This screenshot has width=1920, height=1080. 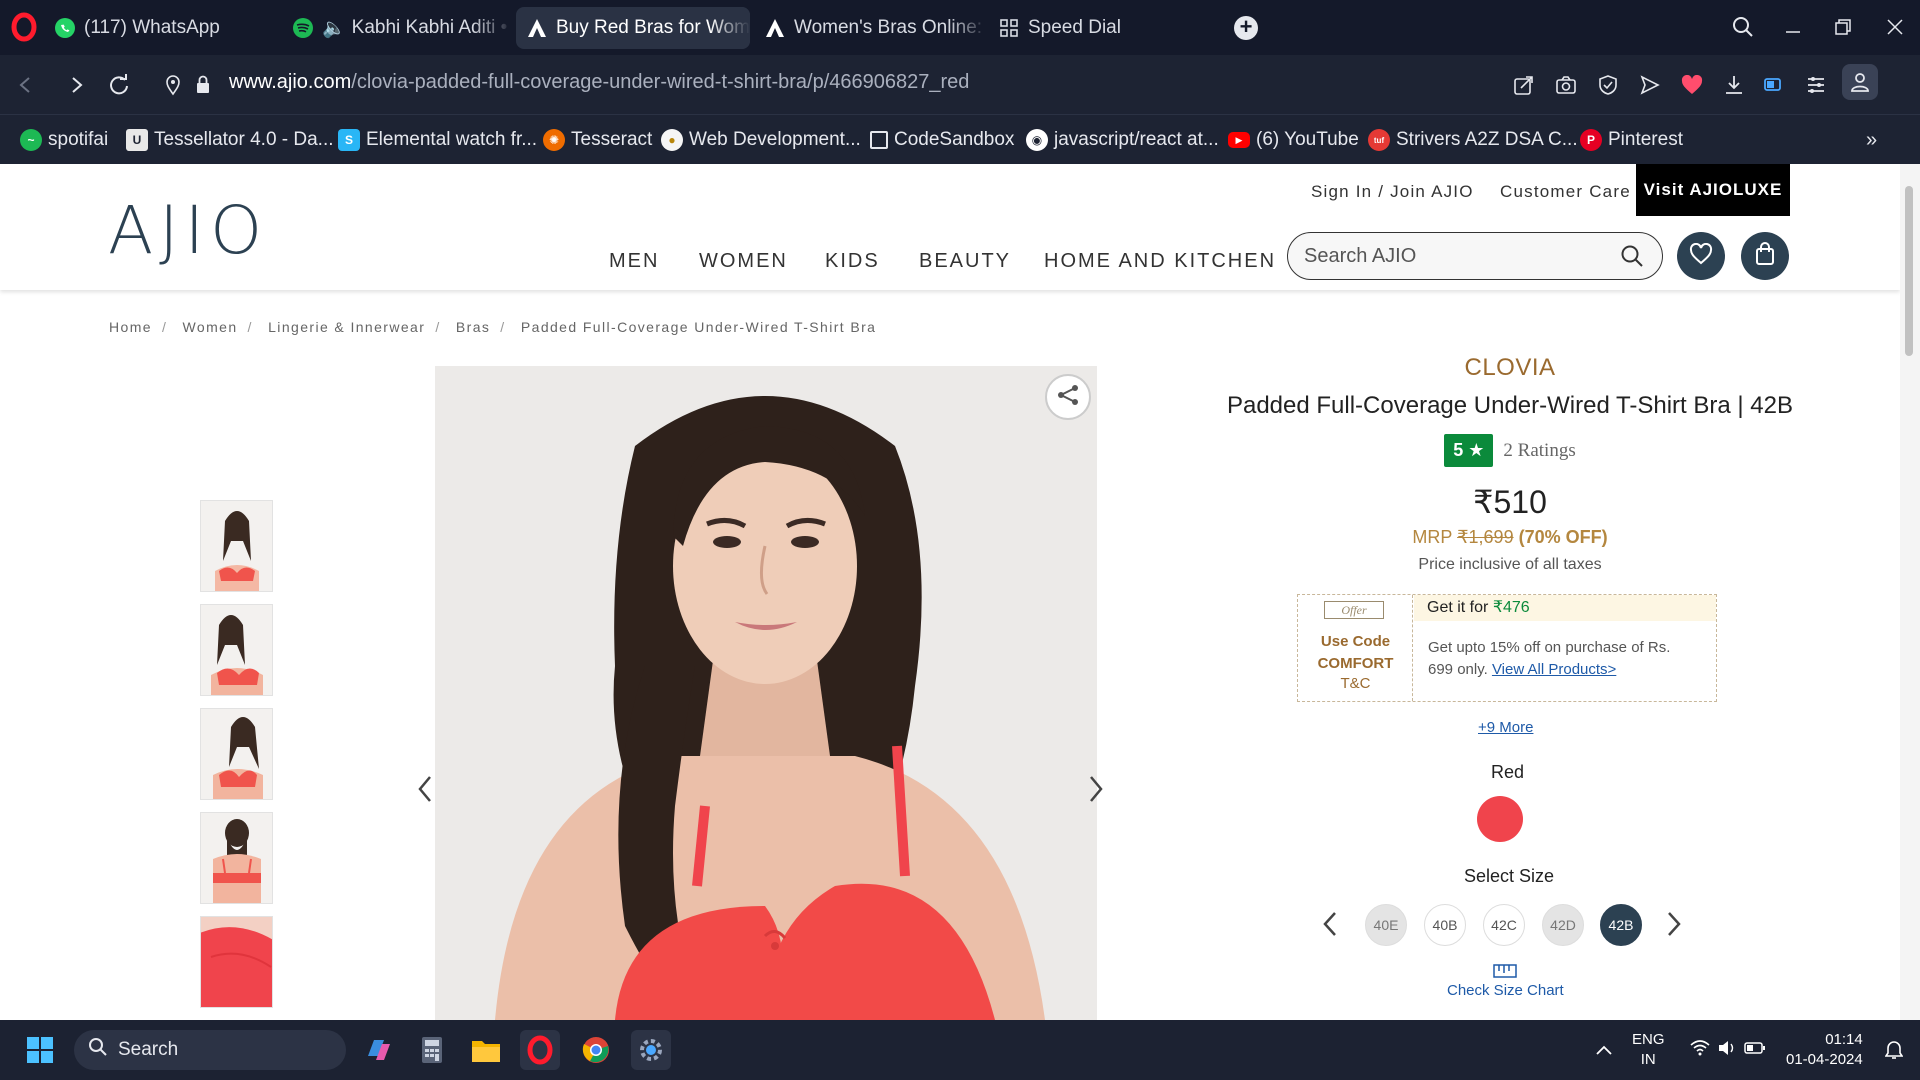 What do you see at coordinates (1524, 85) in the screenshot?
I see `share-page-icon` at bounding box center [1524, 85].